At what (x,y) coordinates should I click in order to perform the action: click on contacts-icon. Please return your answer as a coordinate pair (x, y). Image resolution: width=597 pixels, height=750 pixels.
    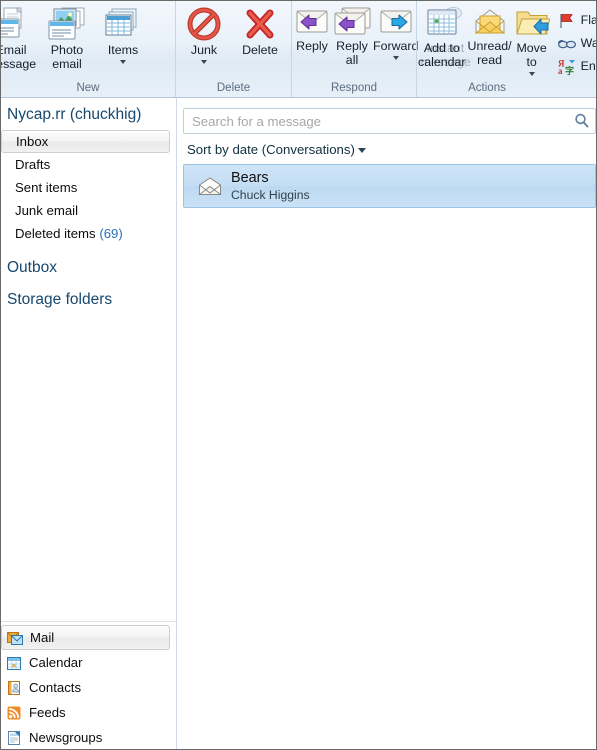
    Looking at the image, I should click on (14, 688).